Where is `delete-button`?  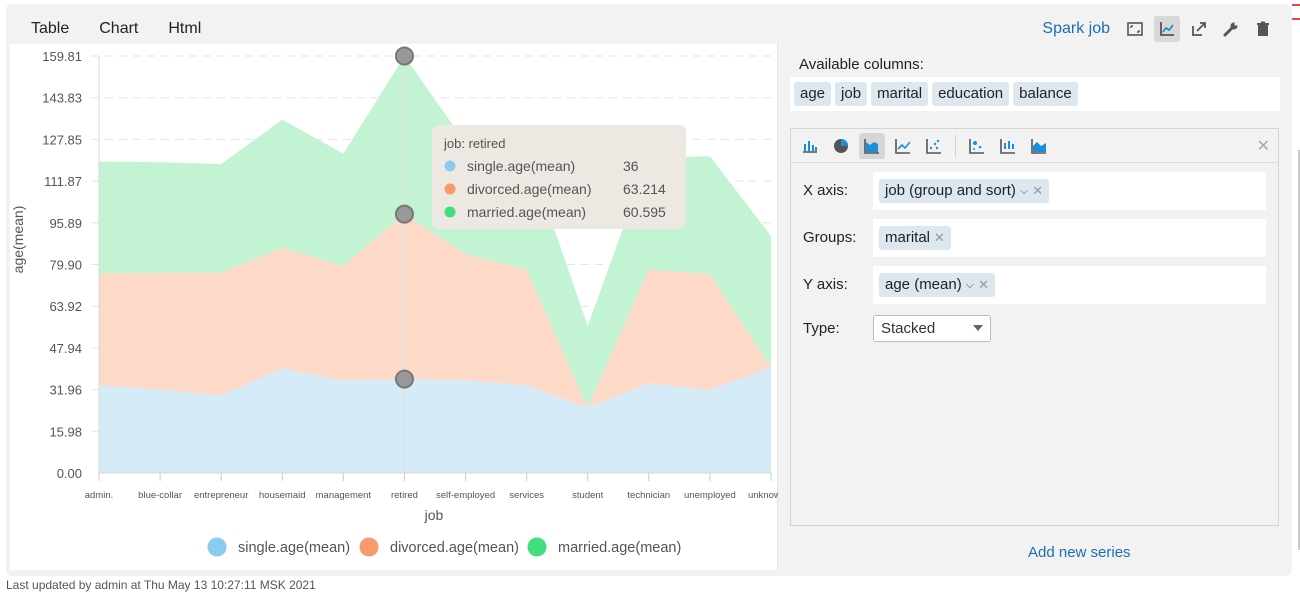 delete-button is located at coordinates (1263, 29).